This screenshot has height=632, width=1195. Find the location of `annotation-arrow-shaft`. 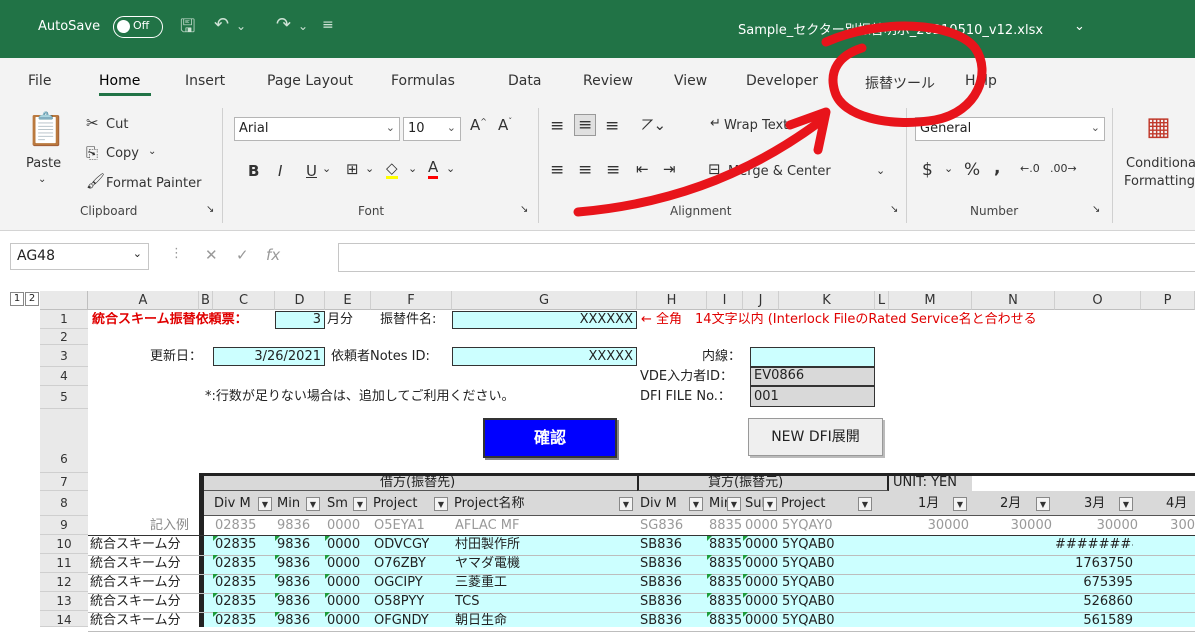

annotation-arrow-shaft is located at coordinates (700, 166).